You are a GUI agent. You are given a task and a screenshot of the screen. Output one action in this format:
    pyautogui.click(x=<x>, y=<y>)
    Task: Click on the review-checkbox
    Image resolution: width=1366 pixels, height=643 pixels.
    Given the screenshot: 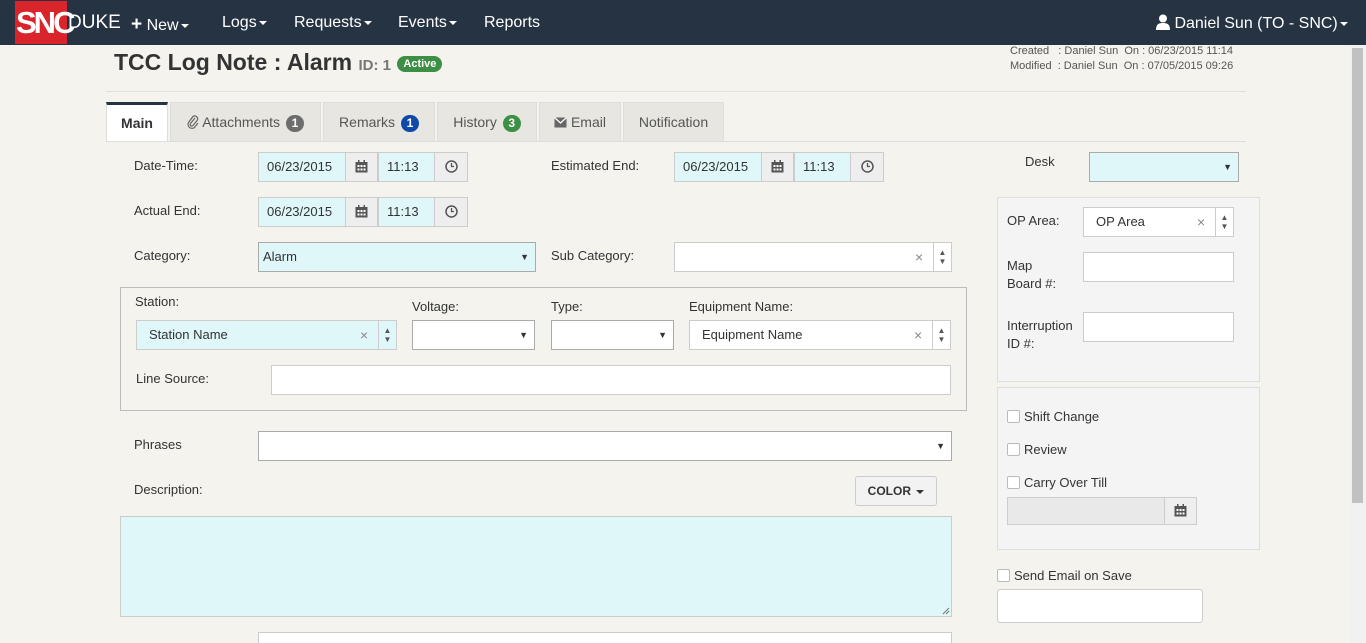 What is the action you would take?
    pyautogui.click(x=1013, y=449)
    